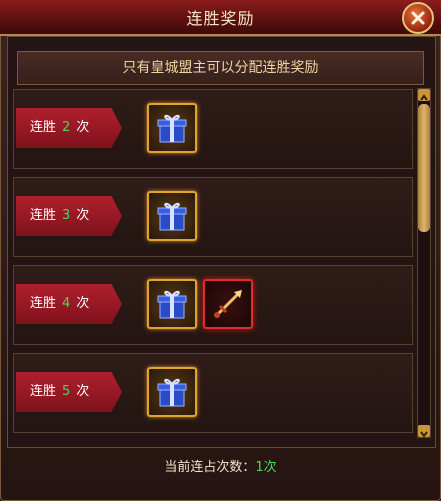 Image resolution: width=441 pixels, height=501 pixels. Describe the element at coordinates (66, 391) in the screenshot. I see `streak-count: 5` at that location.